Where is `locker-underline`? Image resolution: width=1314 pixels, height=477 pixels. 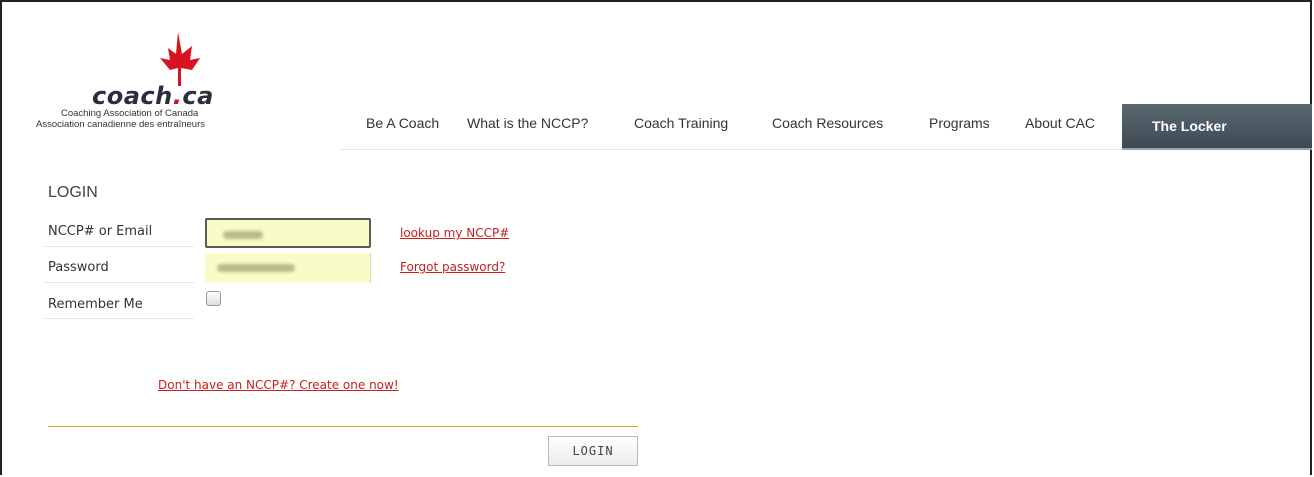 locker-underline is located at coordinates (1217, 149).